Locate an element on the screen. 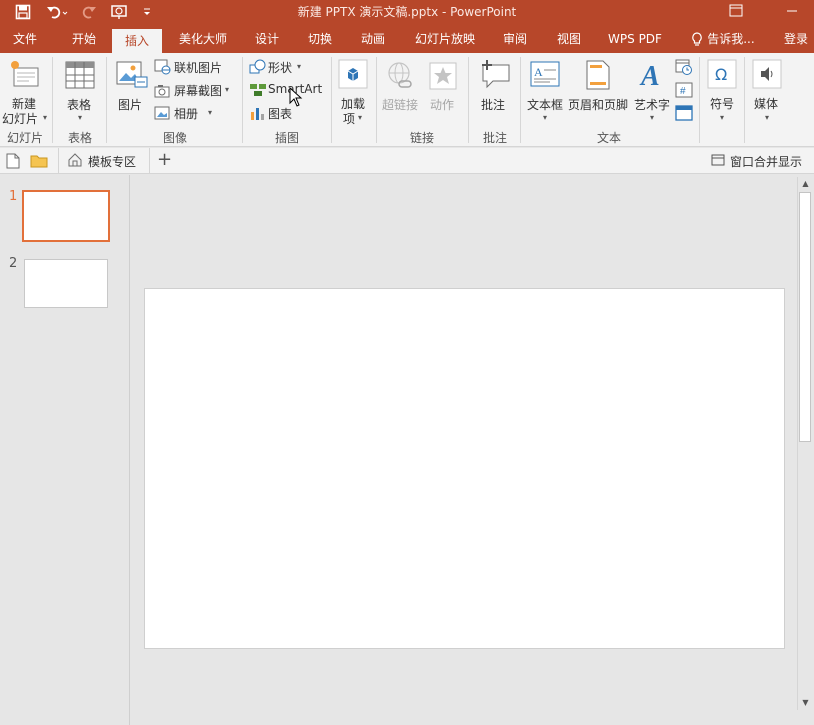 The image size is (814, 725). online-picture-label: 联机图片 is located at coordinates (198, 68).